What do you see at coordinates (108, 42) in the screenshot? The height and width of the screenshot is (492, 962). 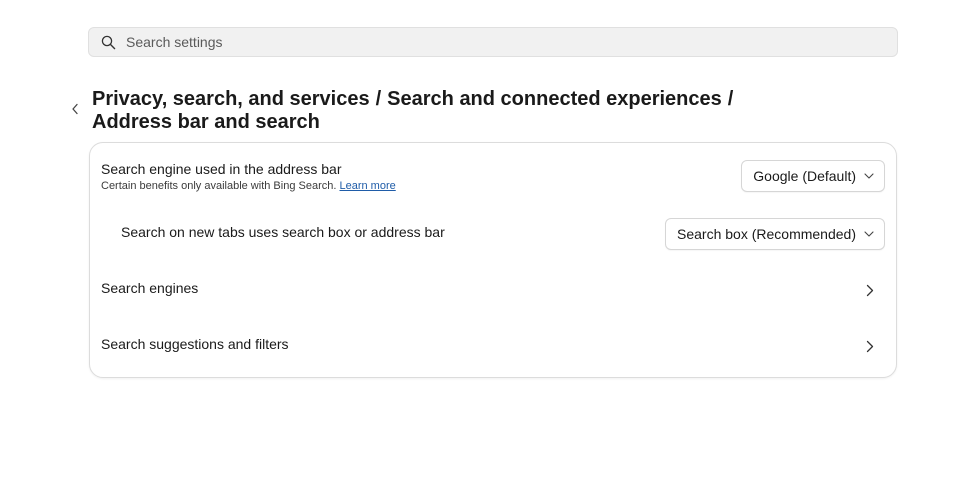 I see `search-icon` at bounding box center [108, 42].